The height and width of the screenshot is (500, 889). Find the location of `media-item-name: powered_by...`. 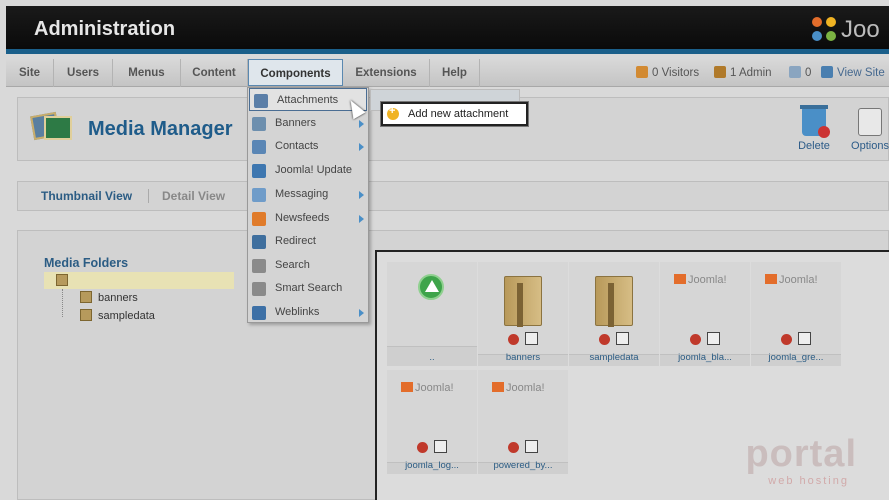

media-item-name: powered_by... is located at coordinates (523, 465).